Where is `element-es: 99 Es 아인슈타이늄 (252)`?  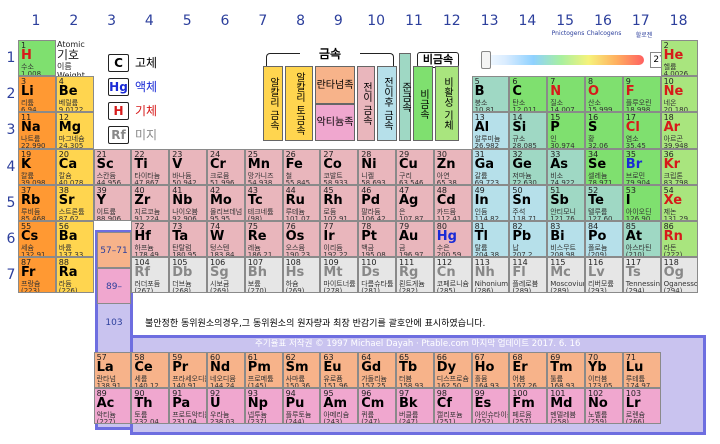
element-es: 99 Es 아인슈타이늄 (252) is located at coordinates (490, 406).